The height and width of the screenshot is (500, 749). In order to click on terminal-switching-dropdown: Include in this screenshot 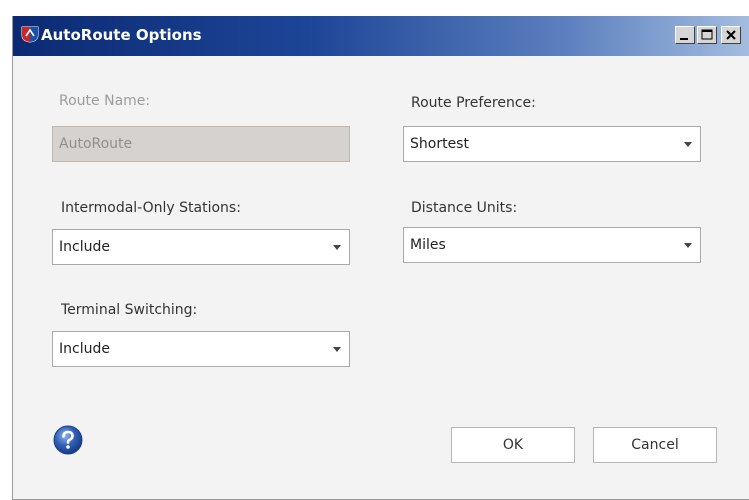, I will do `click(201, 349)`.